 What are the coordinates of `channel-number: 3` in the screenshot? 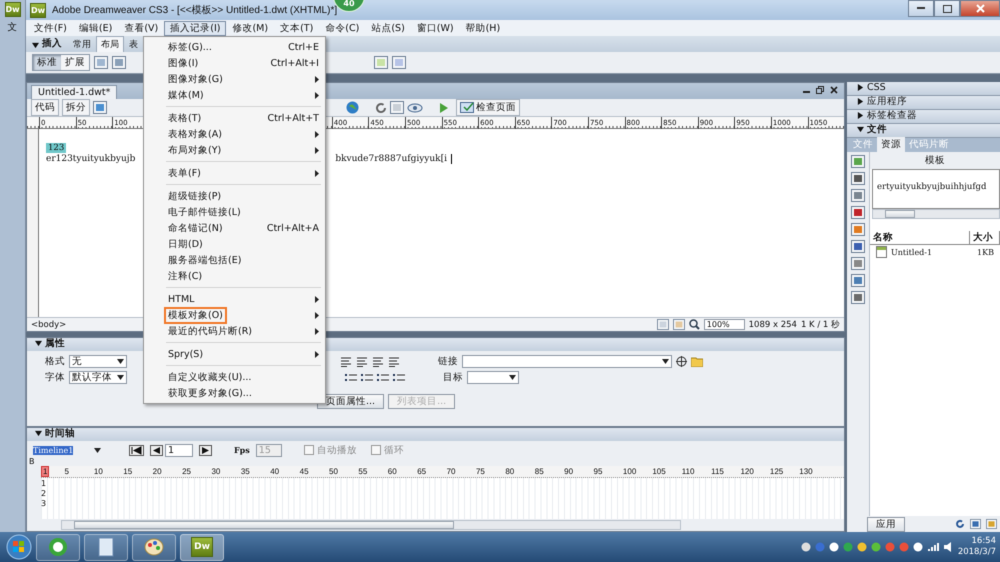 It's located at (43, 503).